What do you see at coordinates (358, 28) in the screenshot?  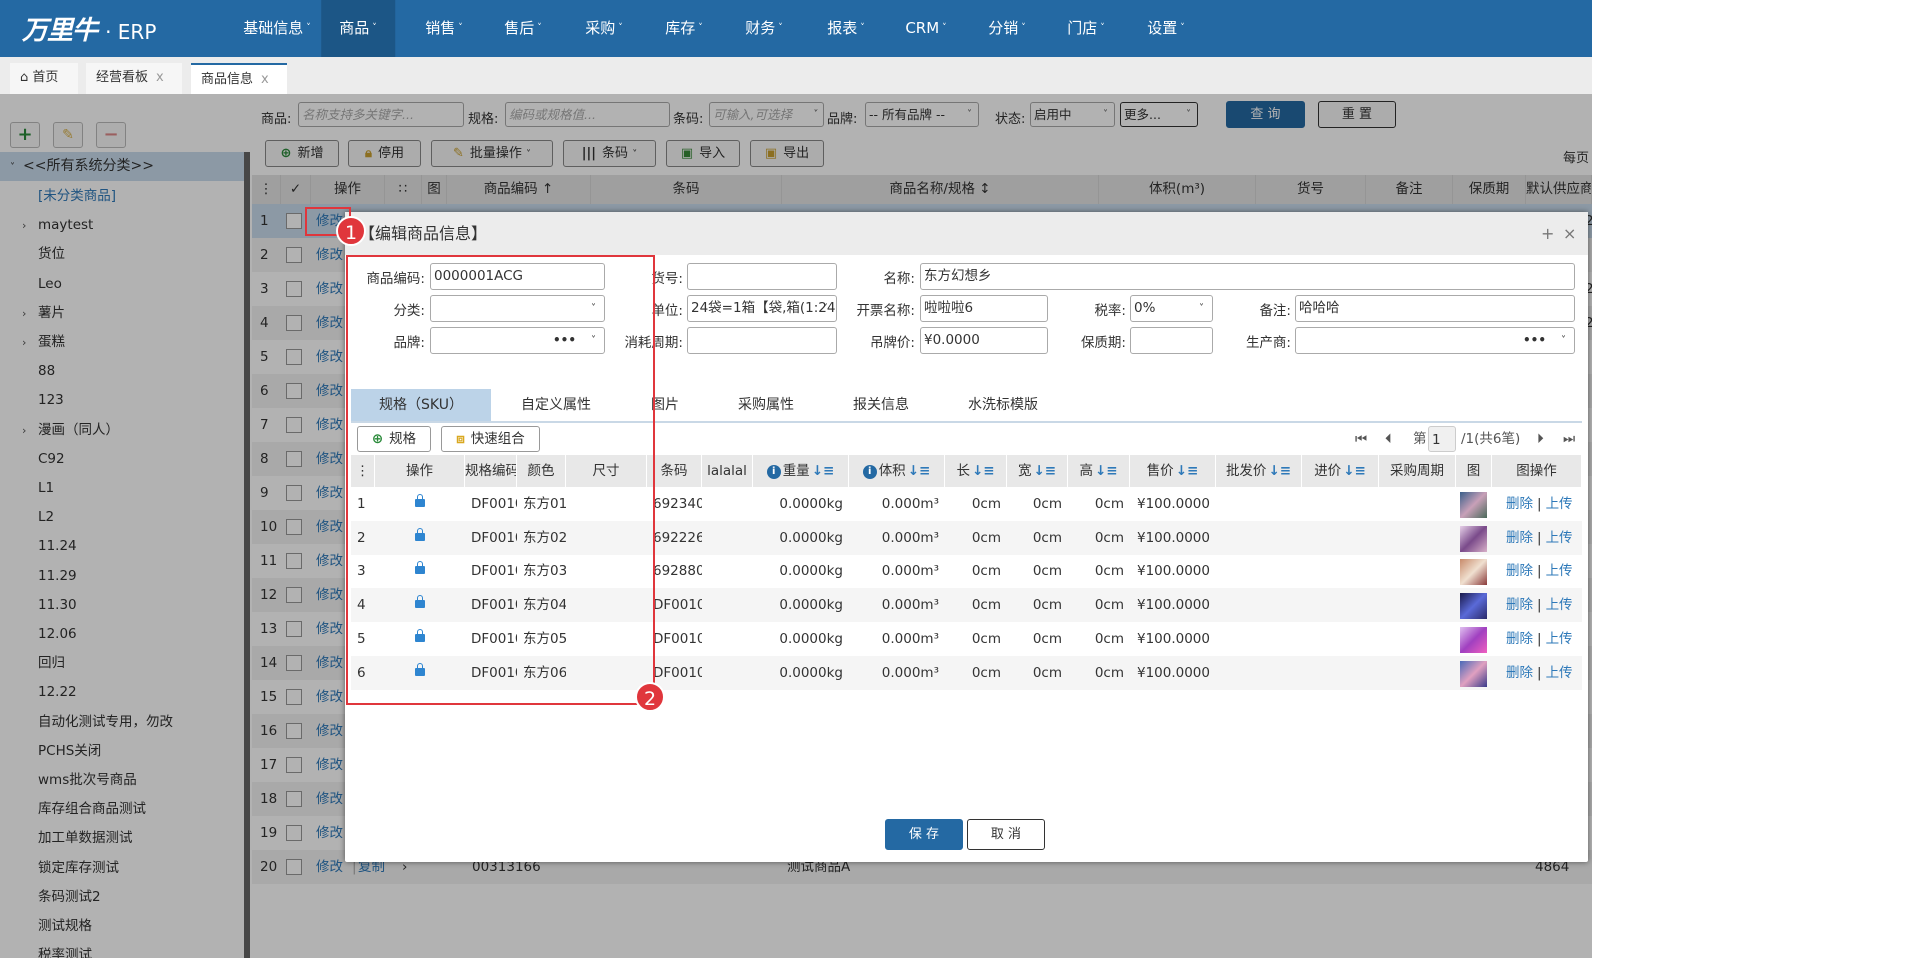 I see `nav-item: 商品 ˅` at bounding box center [358, 28].